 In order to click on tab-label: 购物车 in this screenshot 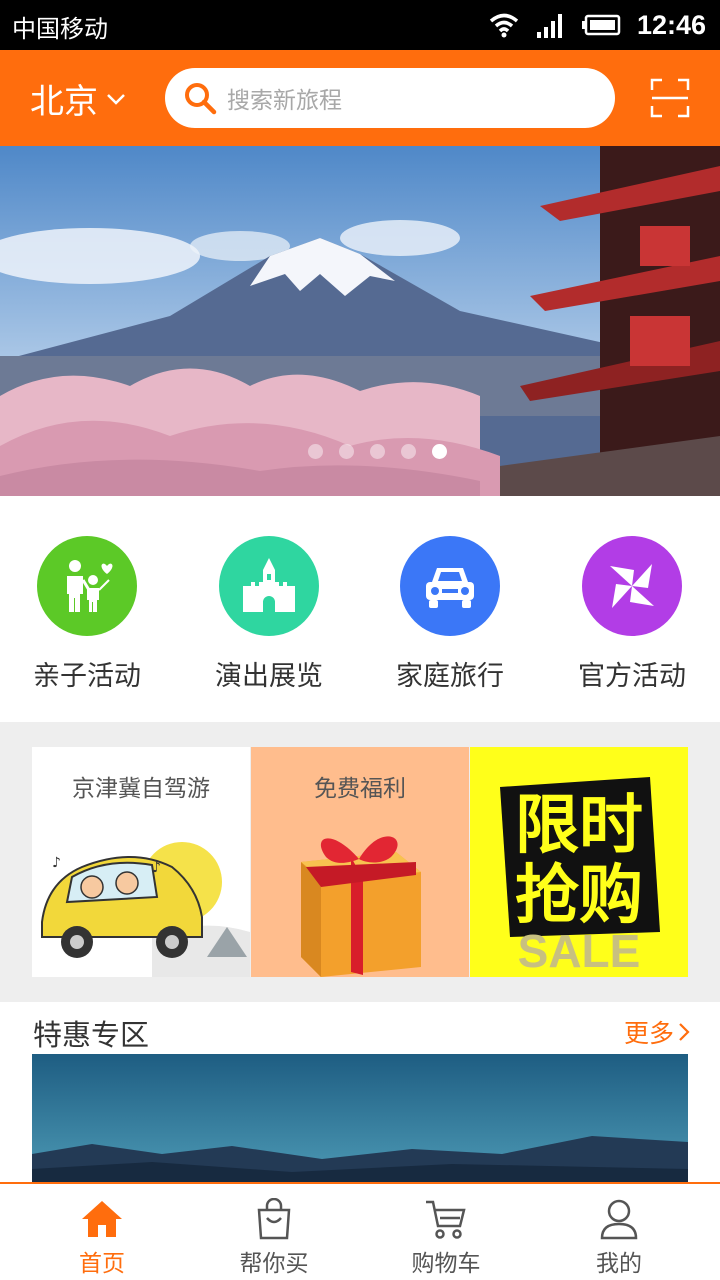, I will do `click(446, 1264)`.